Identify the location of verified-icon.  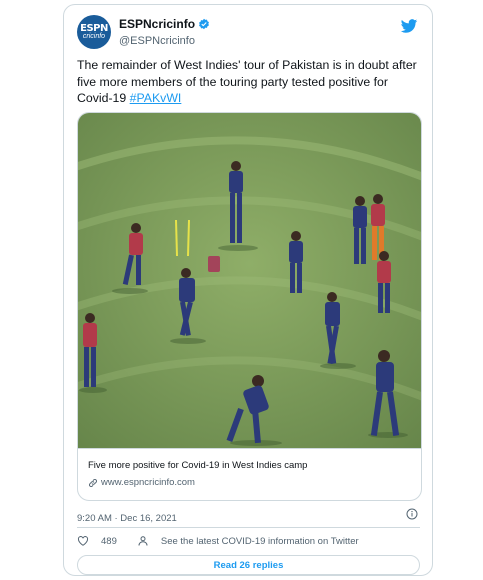
(204, 24).